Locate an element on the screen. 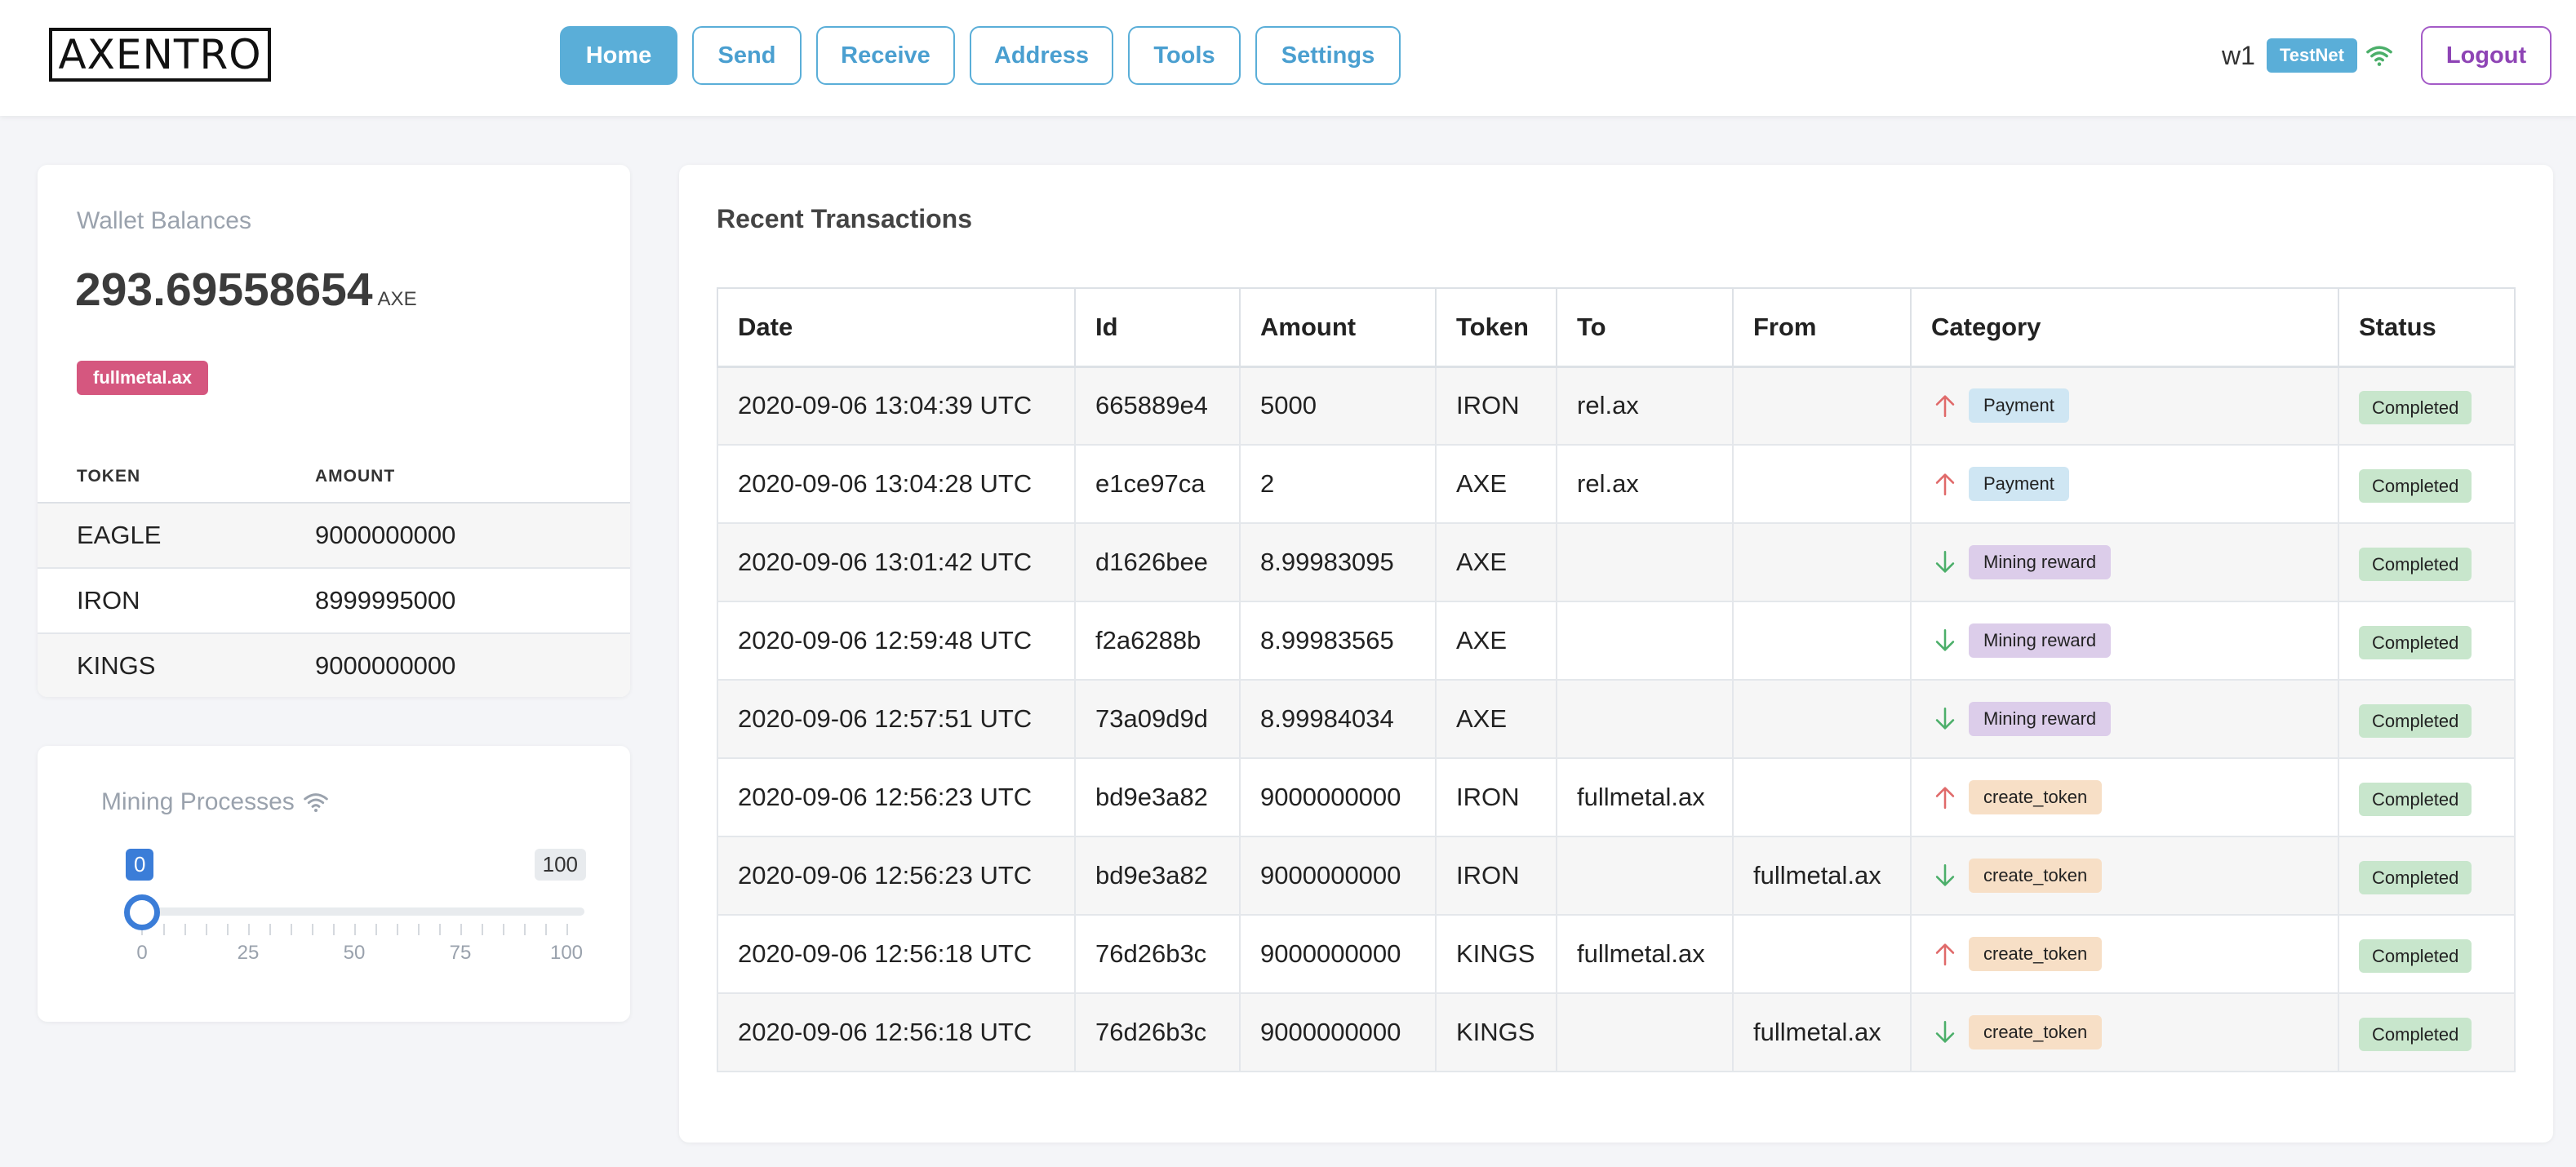  slider-value: 0 is located at coordinates (140, 865).